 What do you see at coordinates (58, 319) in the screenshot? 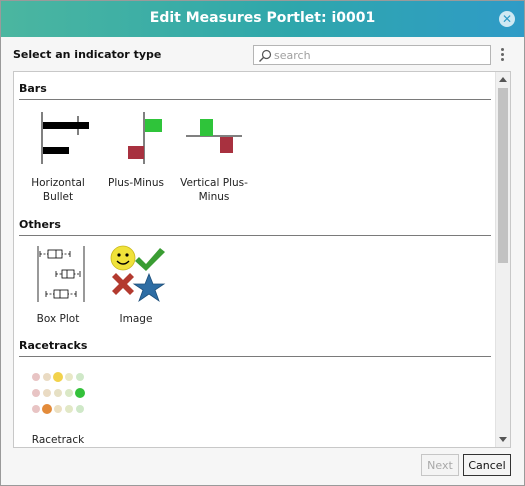
I see `tile-label: Box Plot` at bounding box center [58, 319].